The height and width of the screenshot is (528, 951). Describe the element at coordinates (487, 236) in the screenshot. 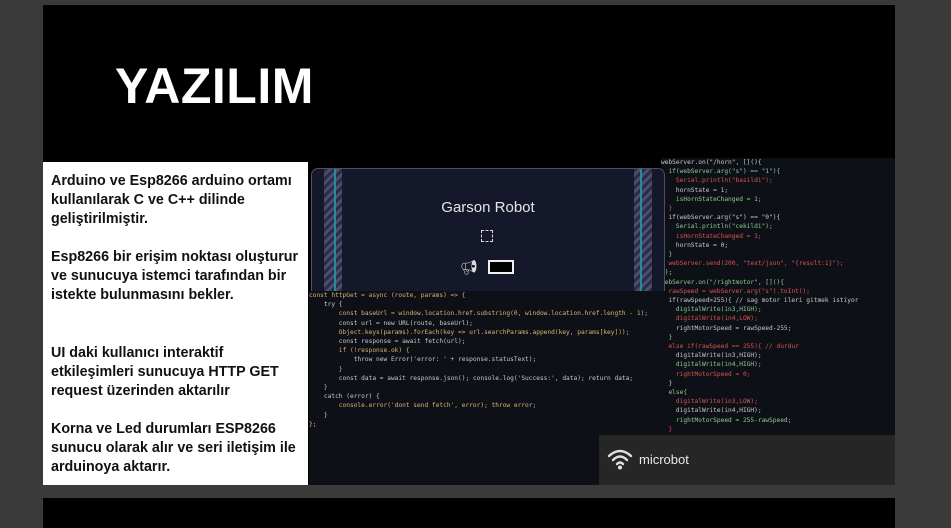

I see `fullscreen-icon` at that location.